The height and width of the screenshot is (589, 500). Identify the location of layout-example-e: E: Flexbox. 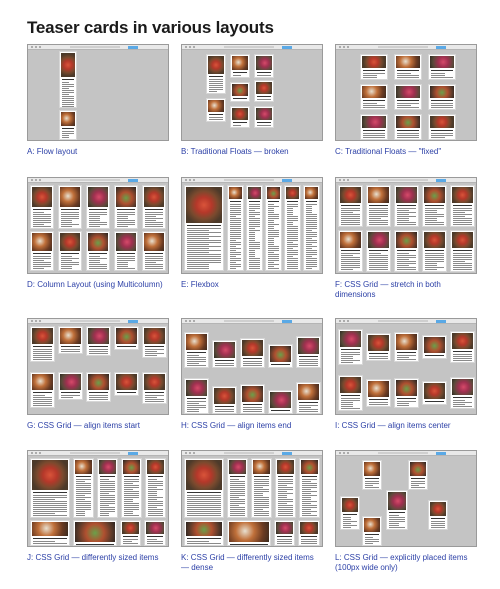
(252, 233).